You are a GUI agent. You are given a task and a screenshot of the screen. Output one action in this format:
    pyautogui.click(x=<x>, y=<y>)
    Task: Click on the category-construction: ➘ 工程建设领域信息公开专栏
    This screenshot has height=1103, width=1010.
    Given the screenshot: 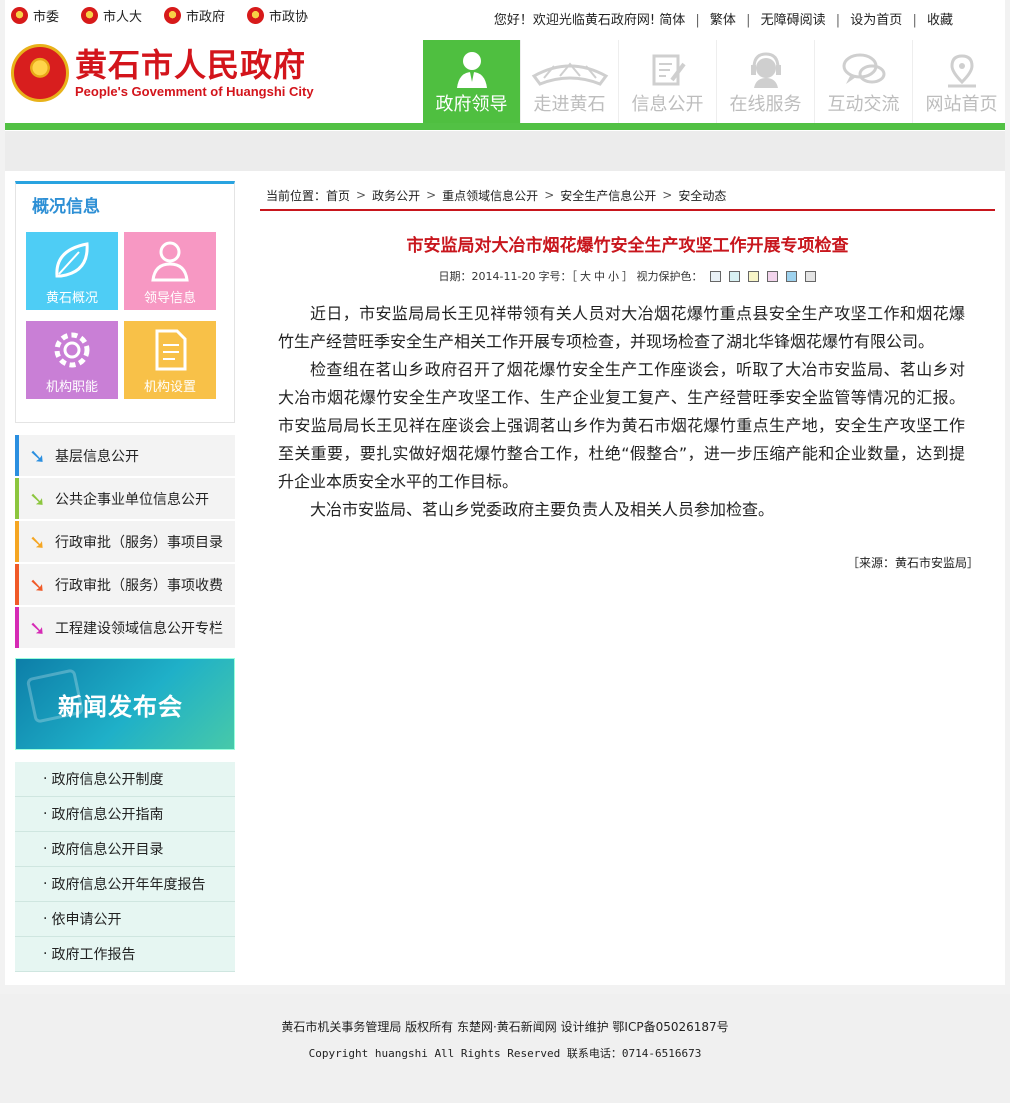 What is the action you would take?
    pyautogui.click(x=125, y=627)
    